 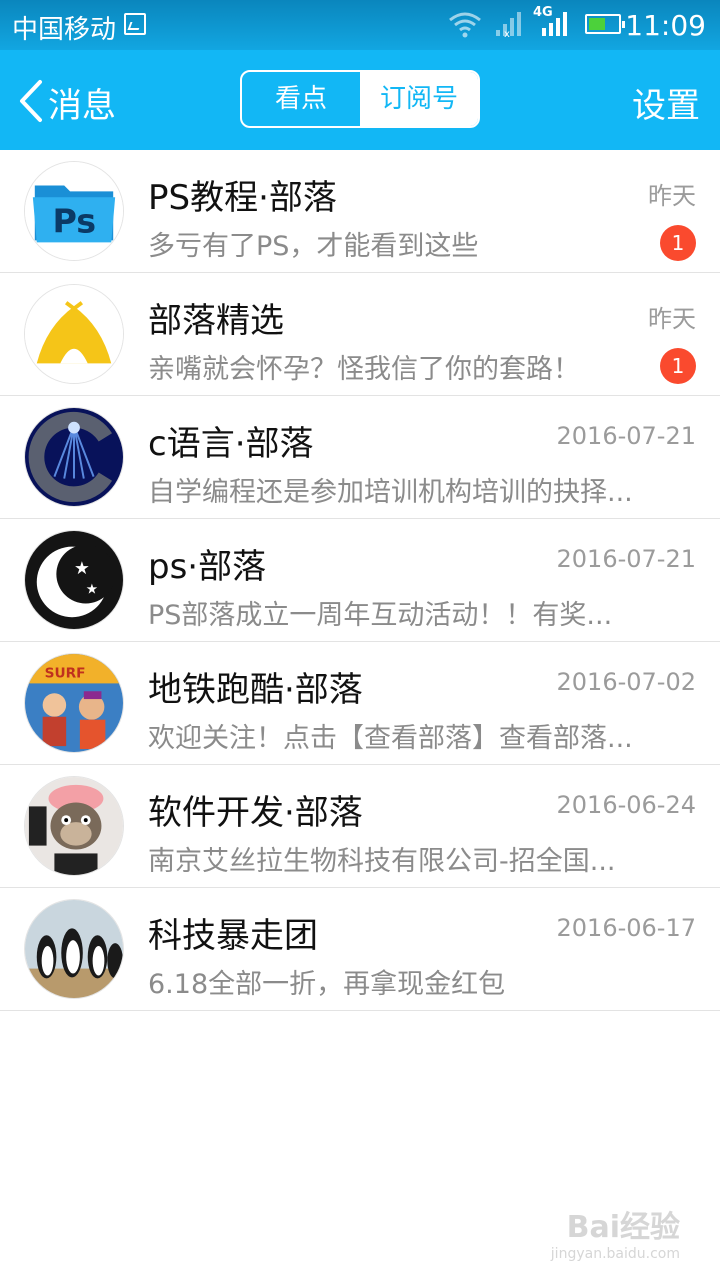 What do you see at coordinates (364, 369) in the screenshot?
I see `item-message: 亲嘴就会怀孕？怪我信了你的套路！` at bounding box center [364, 369].